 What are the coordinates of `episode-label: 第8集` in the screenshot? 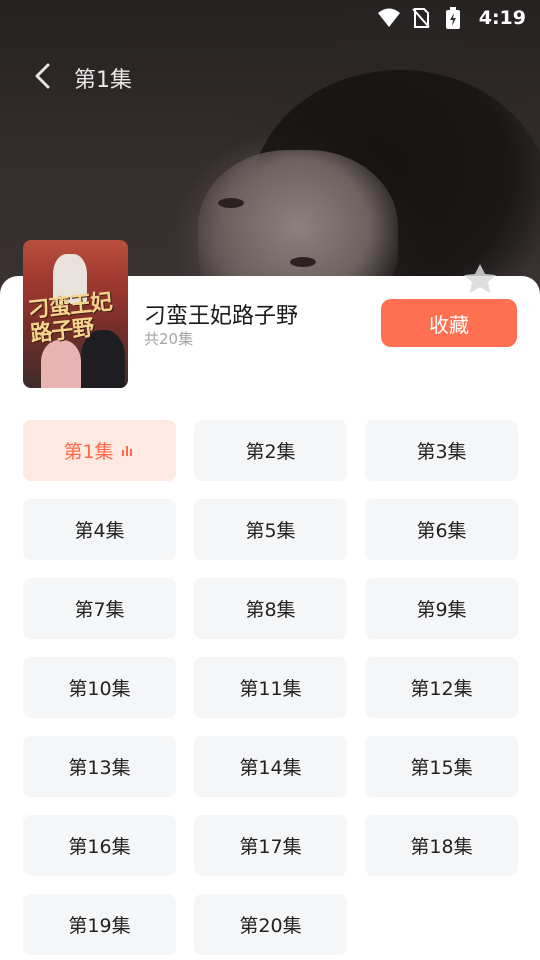 It's located at (270, 610).